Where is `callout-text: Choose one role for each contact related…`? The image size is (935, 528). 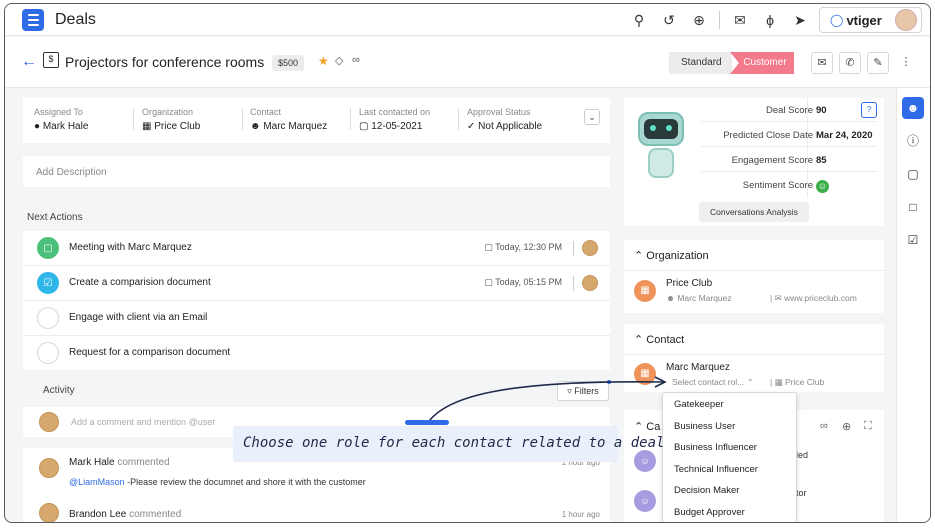 callout-text: Choose one role for each contact related… is located at coordinates (454, 443).